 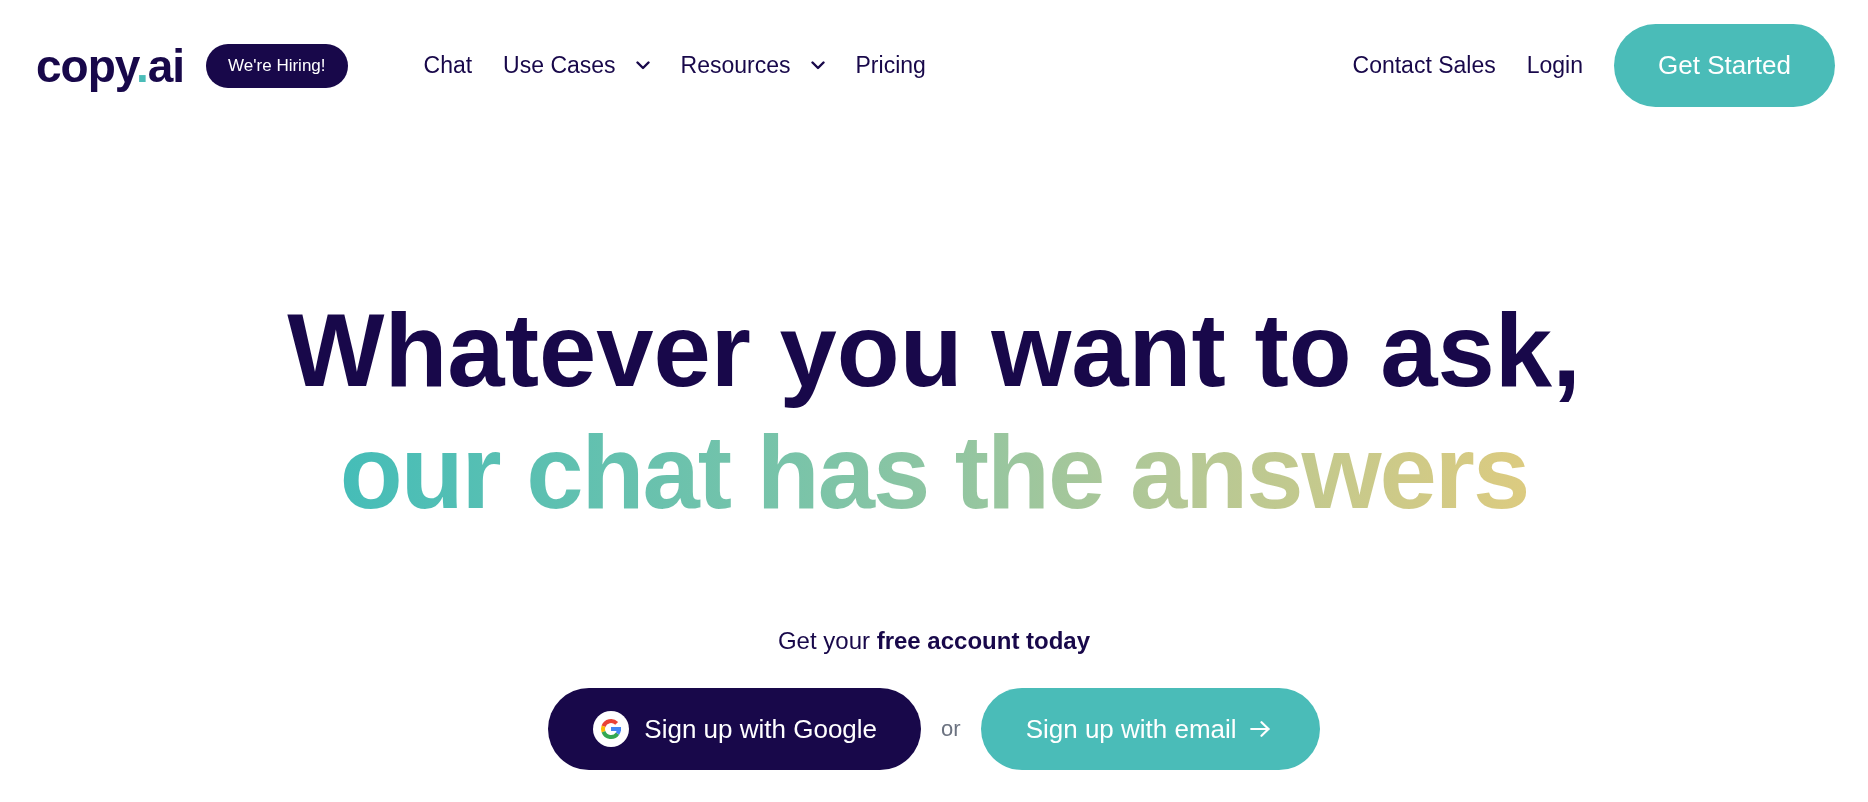 What do you see at coordinates (1424, 65) in the screenshot?
I see `nav-link: Contact Sales` at bounding box center [1424, 65].